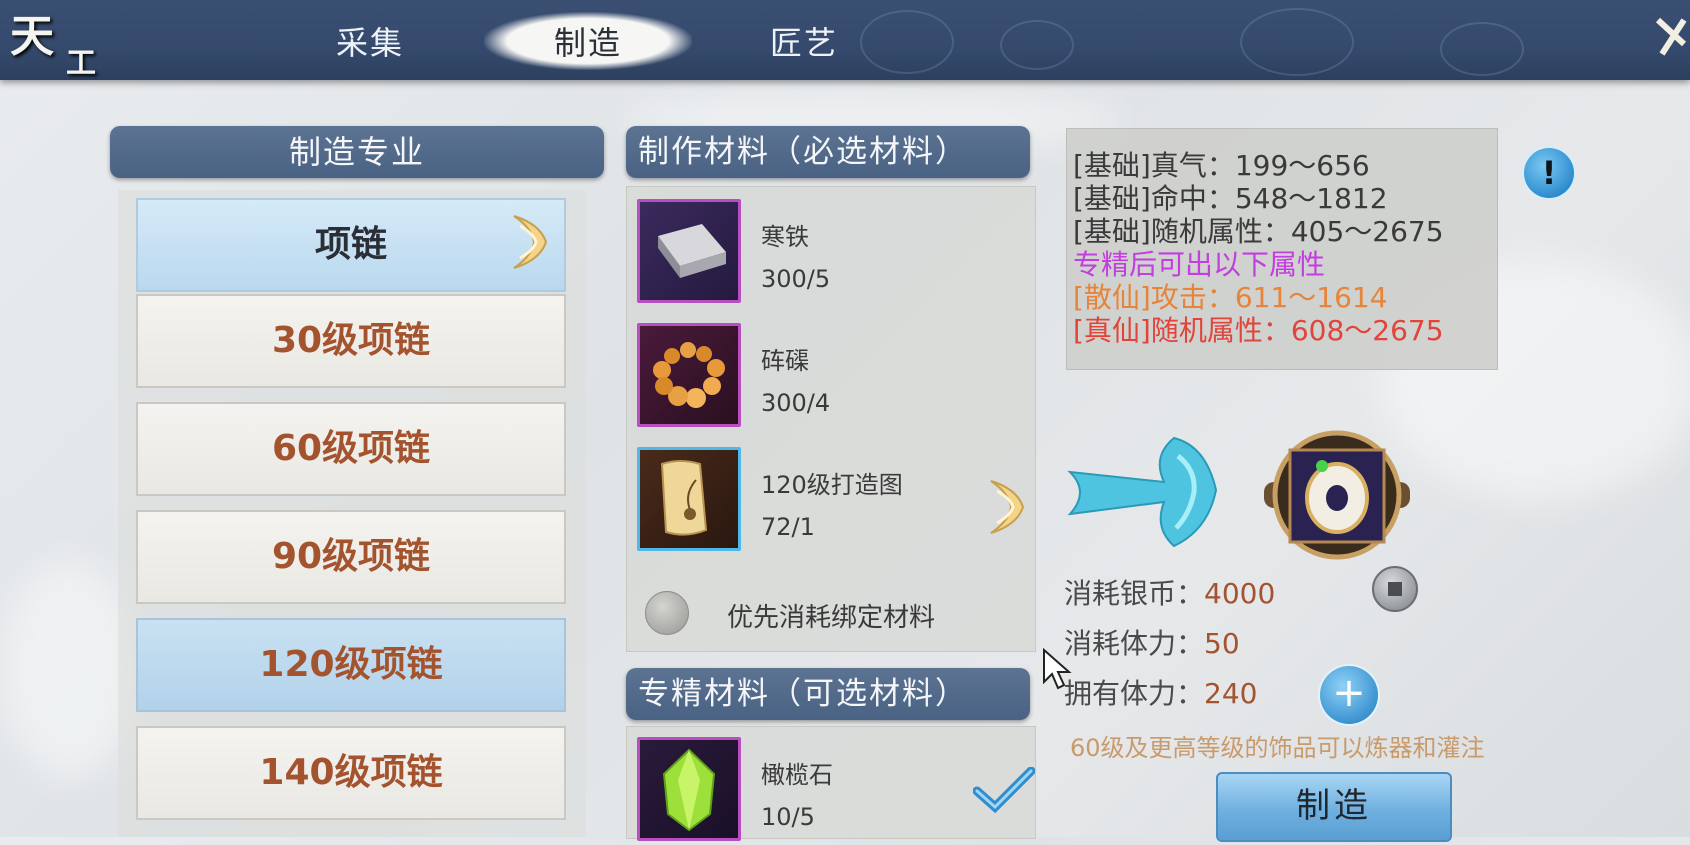 The height and width of the screenshot is (845, 1690). Describe the element at coordinates (785, 237) in the screenshot. I see `material-name: 寒铁` at that location.